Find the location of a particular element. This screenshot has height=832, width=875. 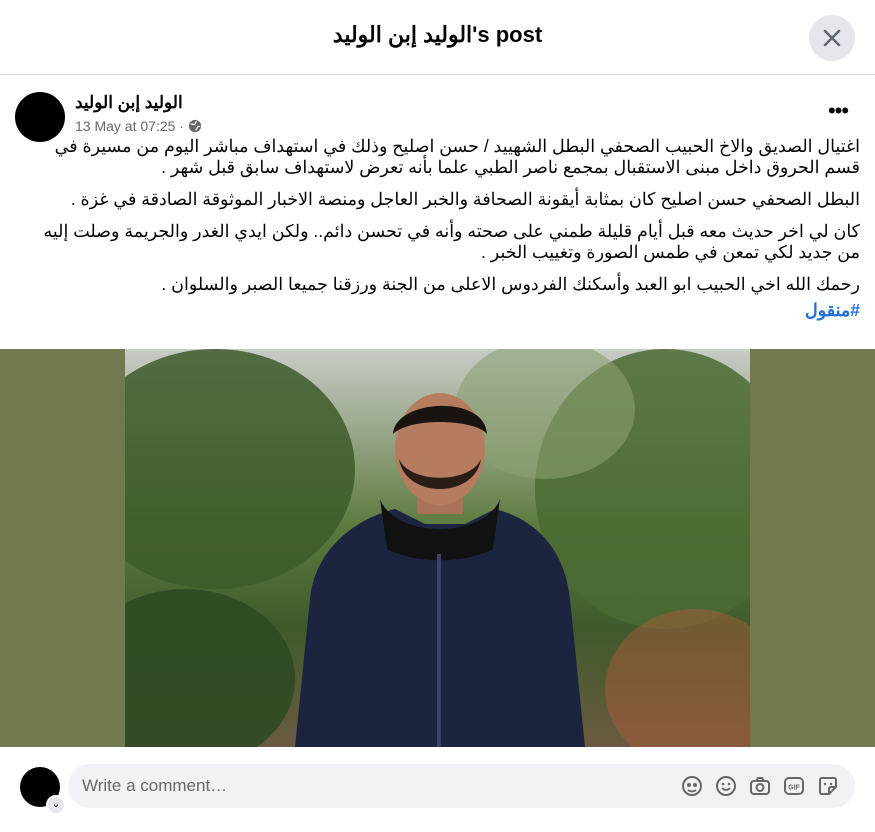

svg-text: GIF is located at coordinates (794, 788).